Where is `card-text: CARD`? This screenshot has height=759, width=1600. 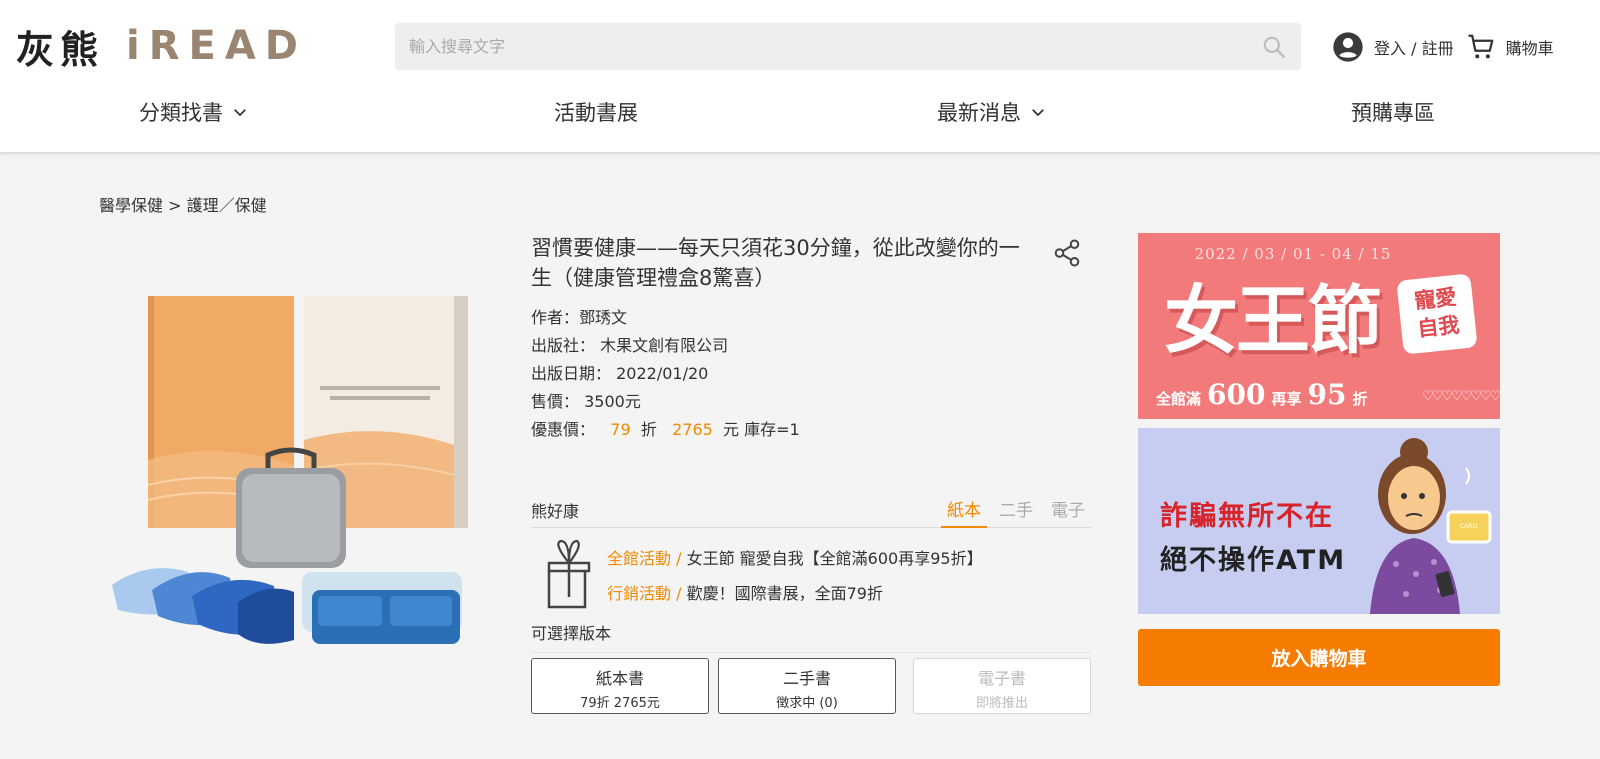 card-text: CARD is located at coordinates (1468, 526).